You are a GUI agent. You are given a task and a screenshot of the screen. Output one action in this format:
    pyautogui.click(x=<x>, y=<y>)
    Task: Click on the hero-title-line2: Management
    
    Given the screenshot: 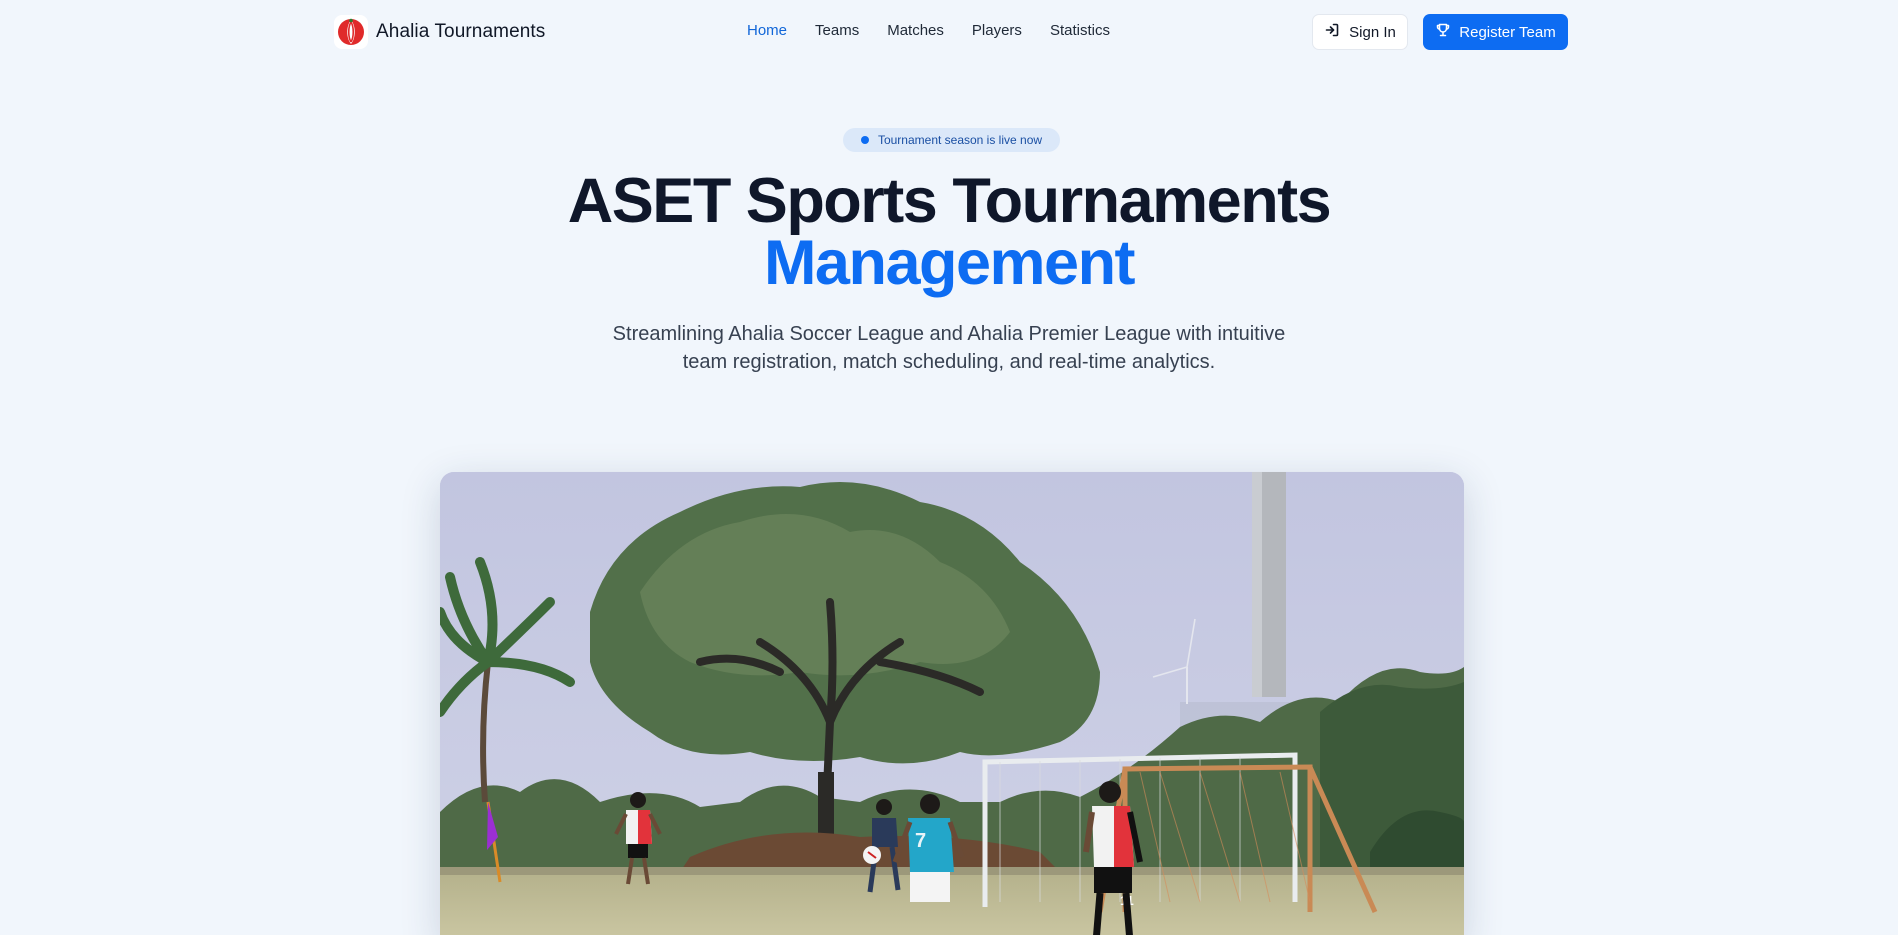 What is the action you would take?
    pyautogui.click(x=949, y=263)
    